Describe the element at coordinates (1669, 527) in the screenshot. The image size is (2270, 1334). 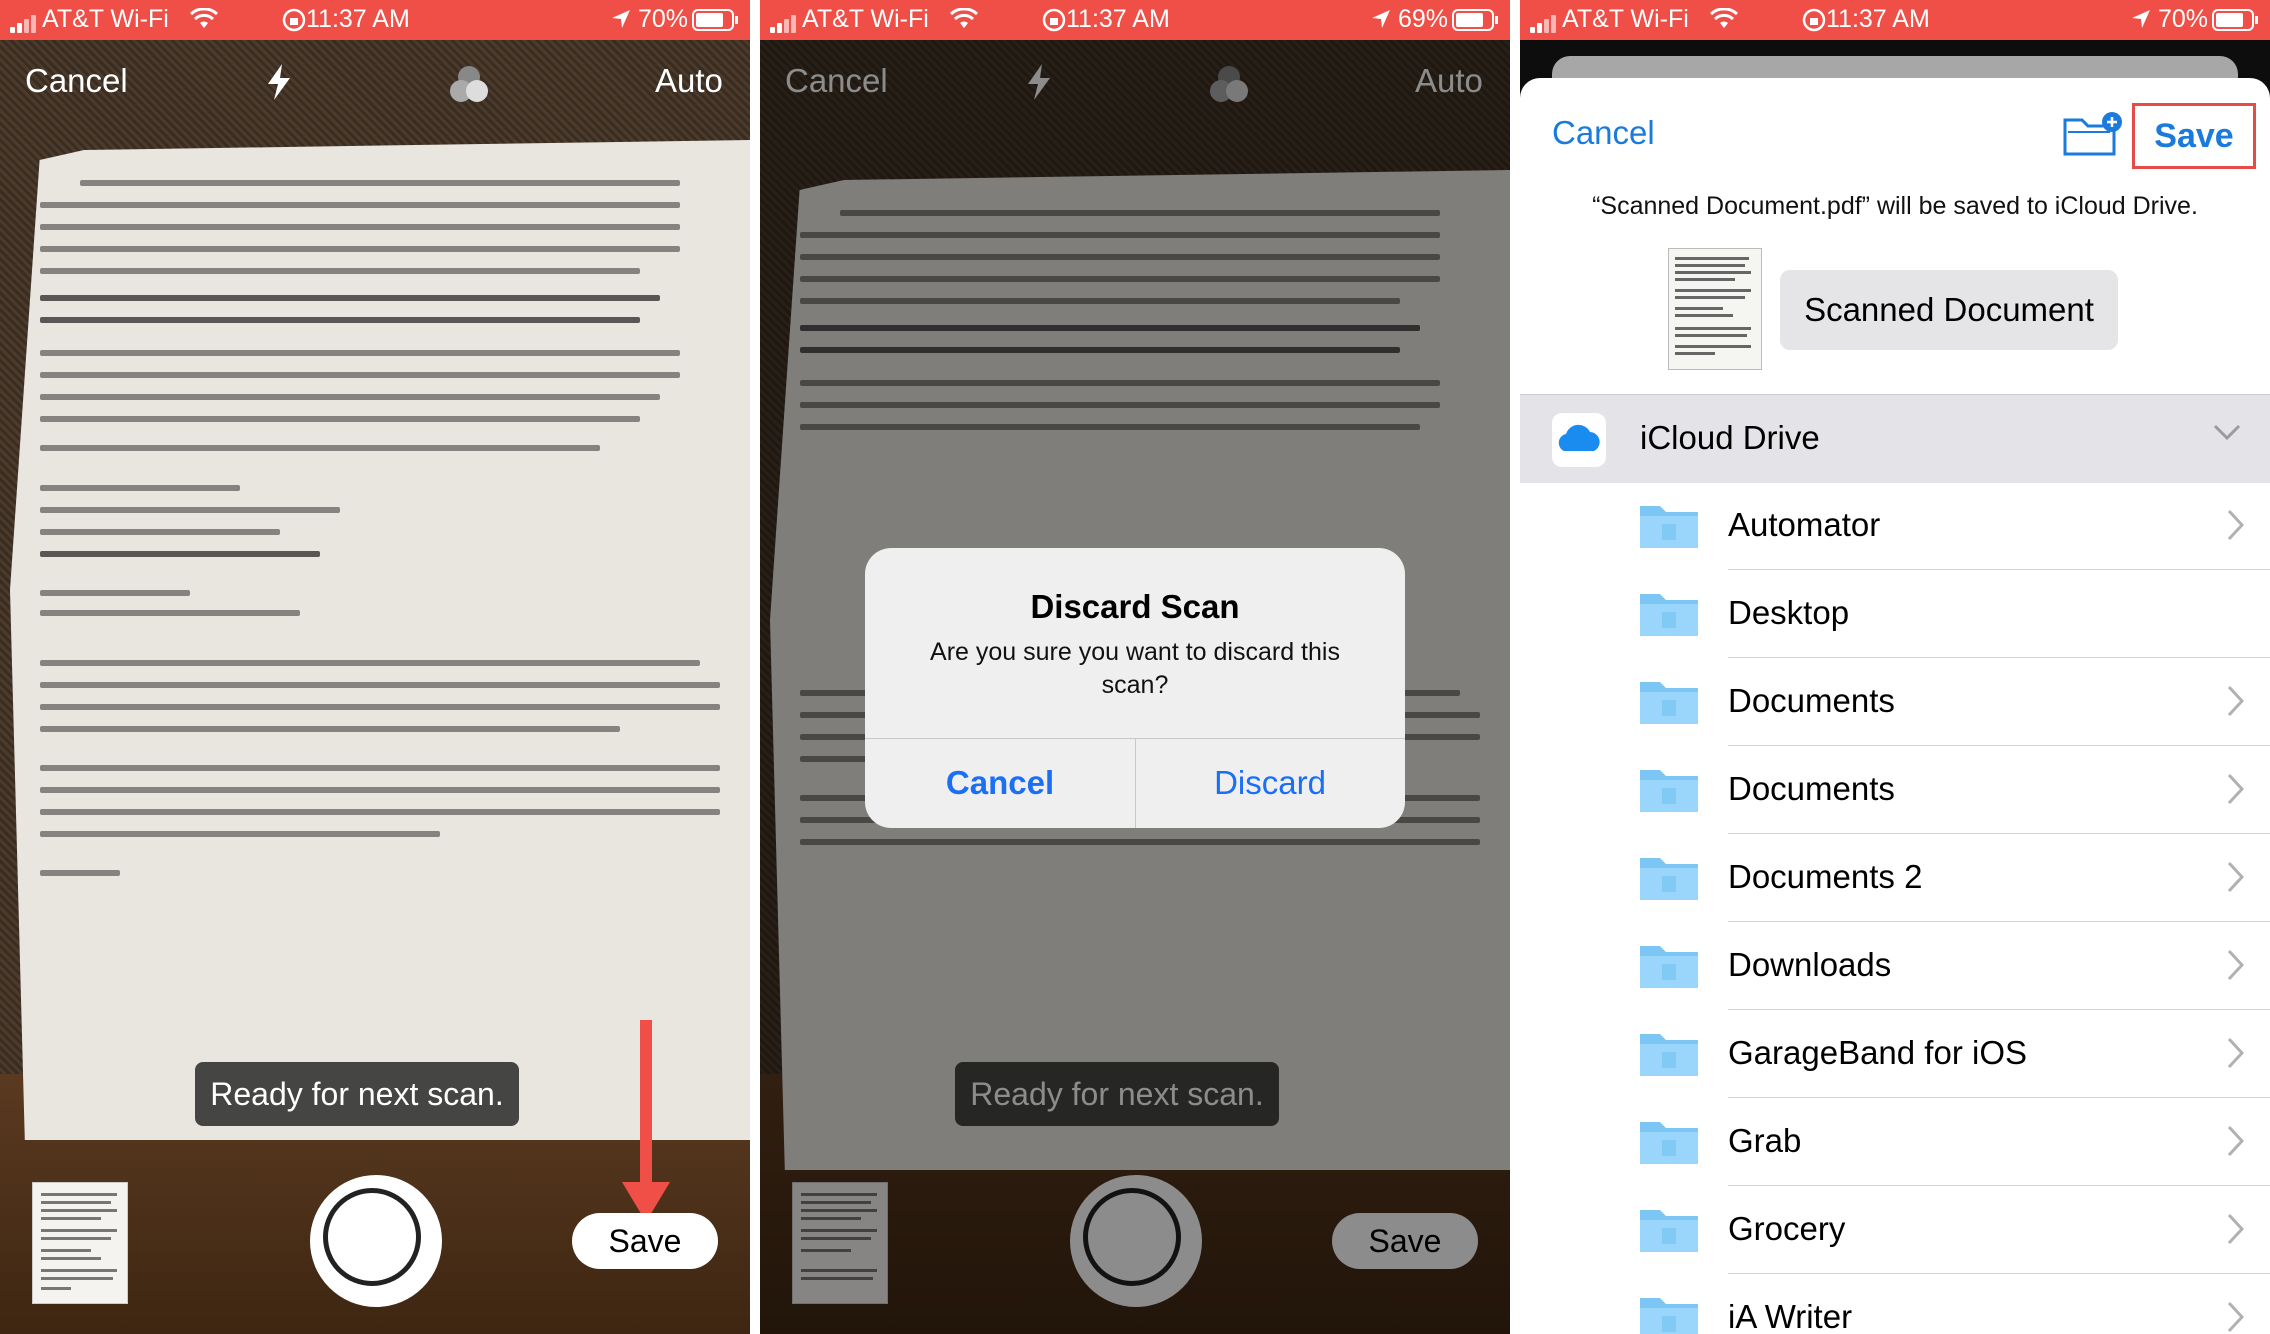
I see `automator-folder-icon` at that location.